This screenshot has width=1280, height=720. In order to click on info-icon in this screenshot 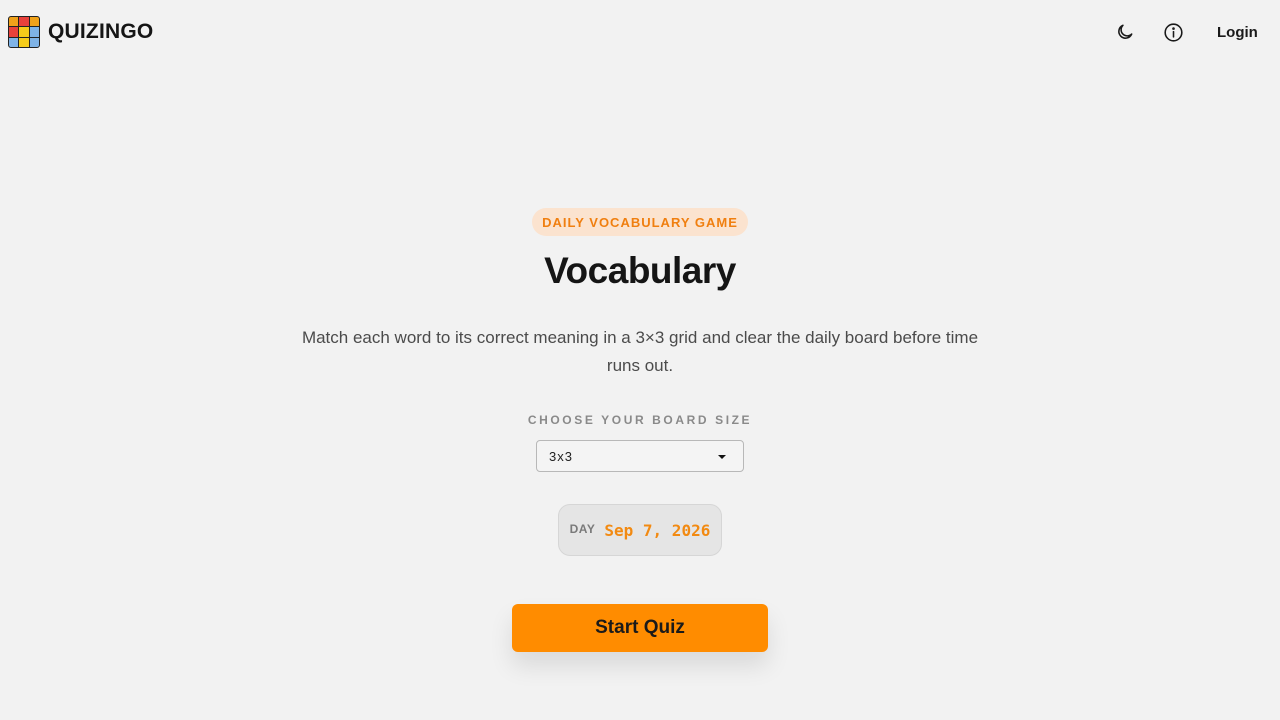, I will do `click(1173, 32)`.